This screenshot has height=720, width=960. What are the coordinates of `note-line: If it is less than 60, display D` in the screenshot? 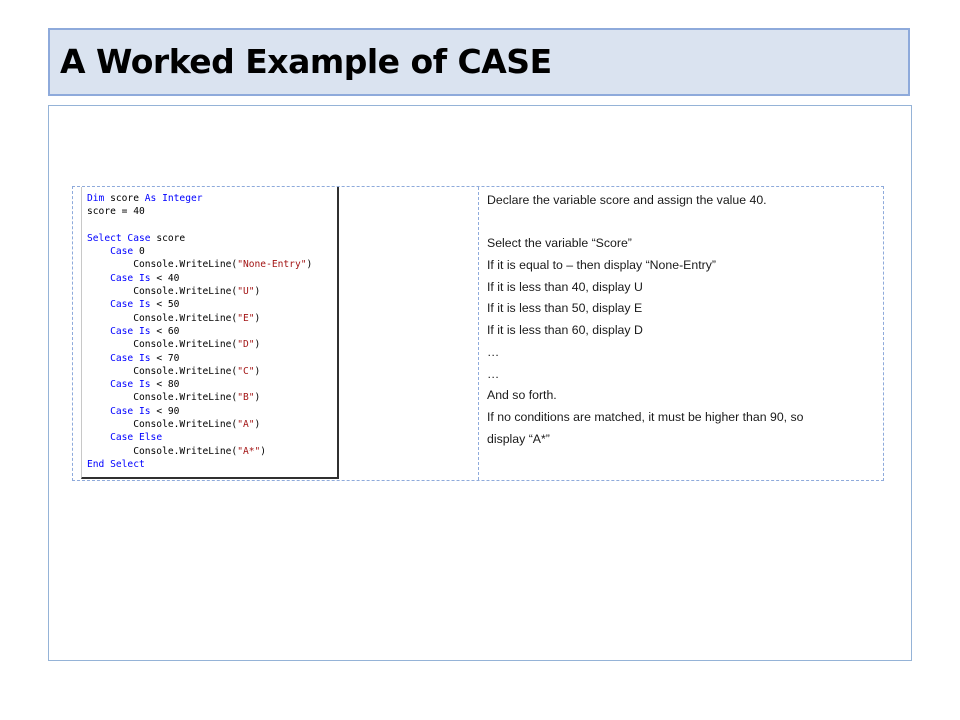 It's located at (565, 330).